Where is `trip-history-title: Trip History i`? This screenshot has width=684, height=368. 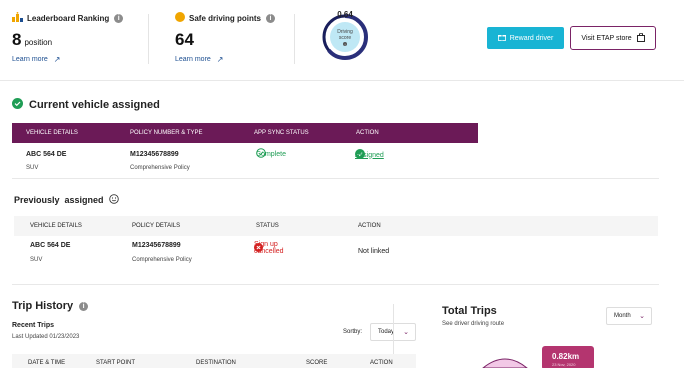
trip-history-title: Trip History i is located at coordinates (50, 306).